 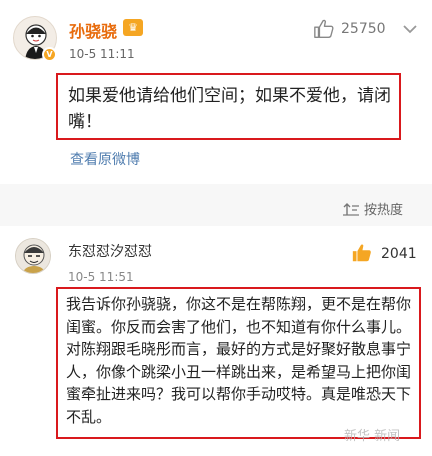 I want to click on comment-timestamp: 10-5 11:51, so click(x=101, y=277).